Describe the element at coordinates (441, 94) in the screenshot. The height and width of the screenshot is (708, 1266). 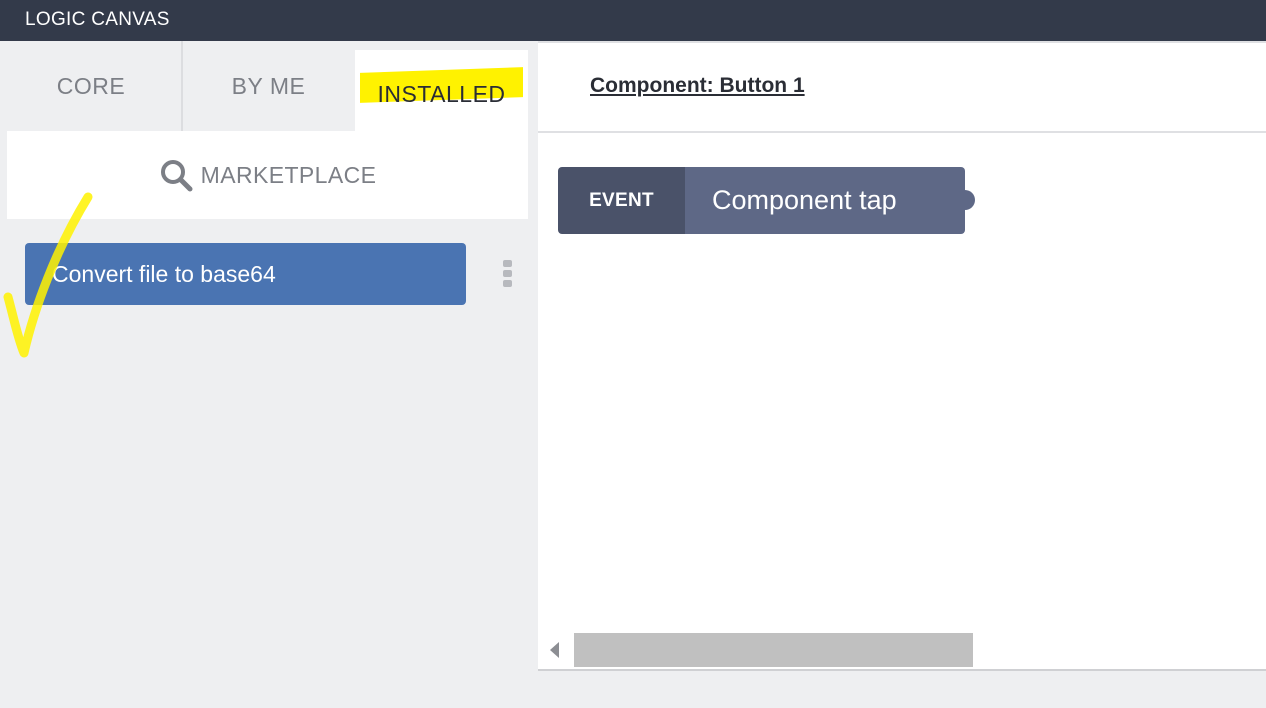
I see `tab-installed-label: INSTALLED` at that location.